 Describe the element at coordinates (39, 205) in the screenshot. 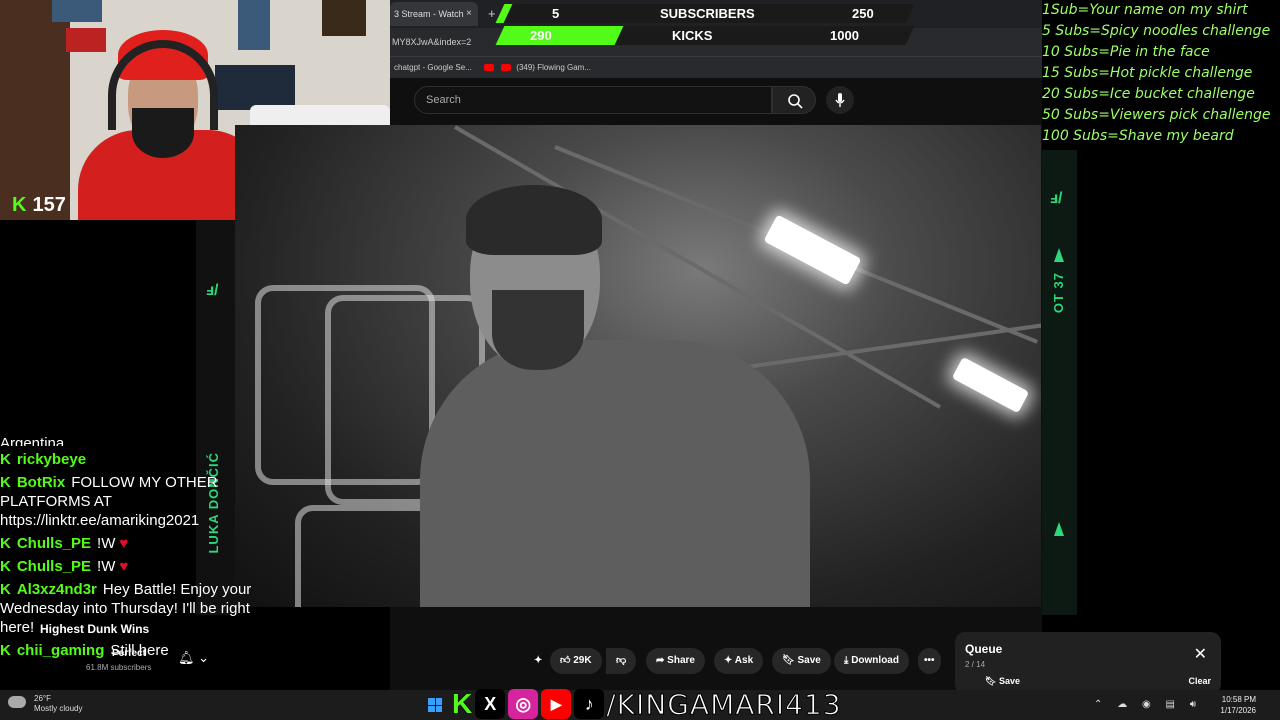

I see `viewer-count-badge: K 157` at that location.